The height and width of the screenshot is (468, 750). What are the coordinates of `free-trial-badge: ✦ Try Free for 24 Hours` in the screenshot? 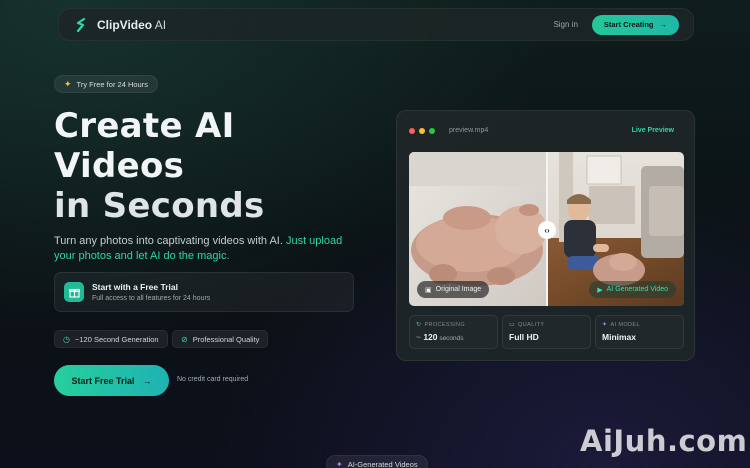 It's located at (106, 84).